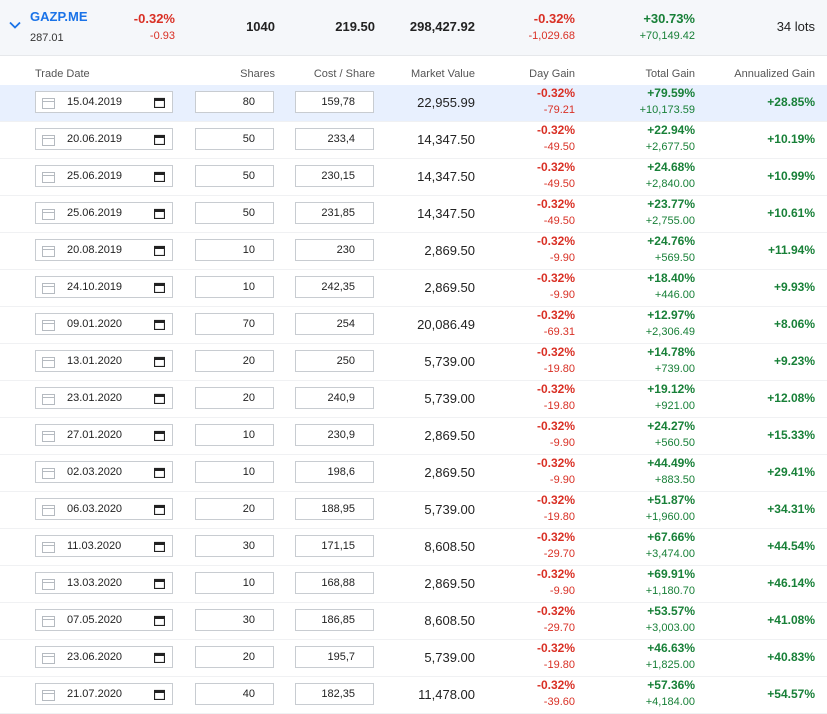 This screenshot has height=714, width=827. I want to click on trade-date-input: 20.06.2019, so click(104, 139).